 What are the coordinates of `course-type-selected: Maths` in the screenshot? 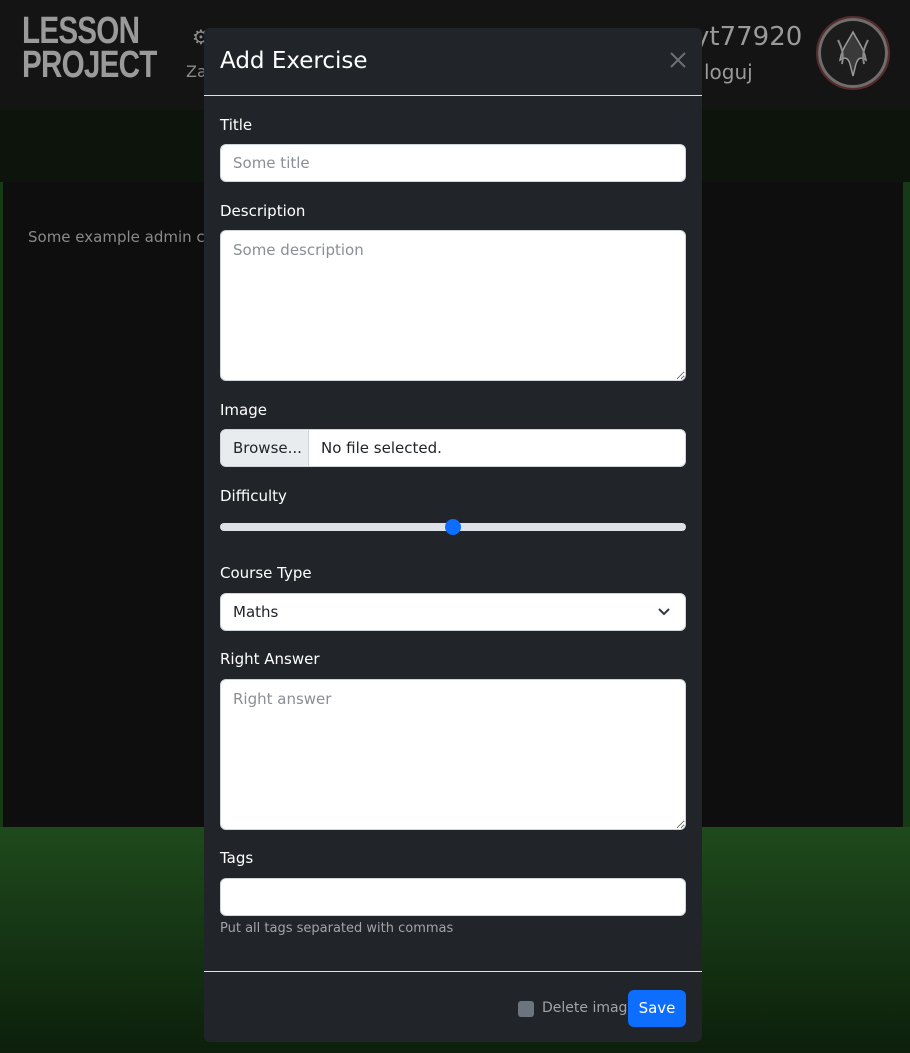 It's located at (256, 612).